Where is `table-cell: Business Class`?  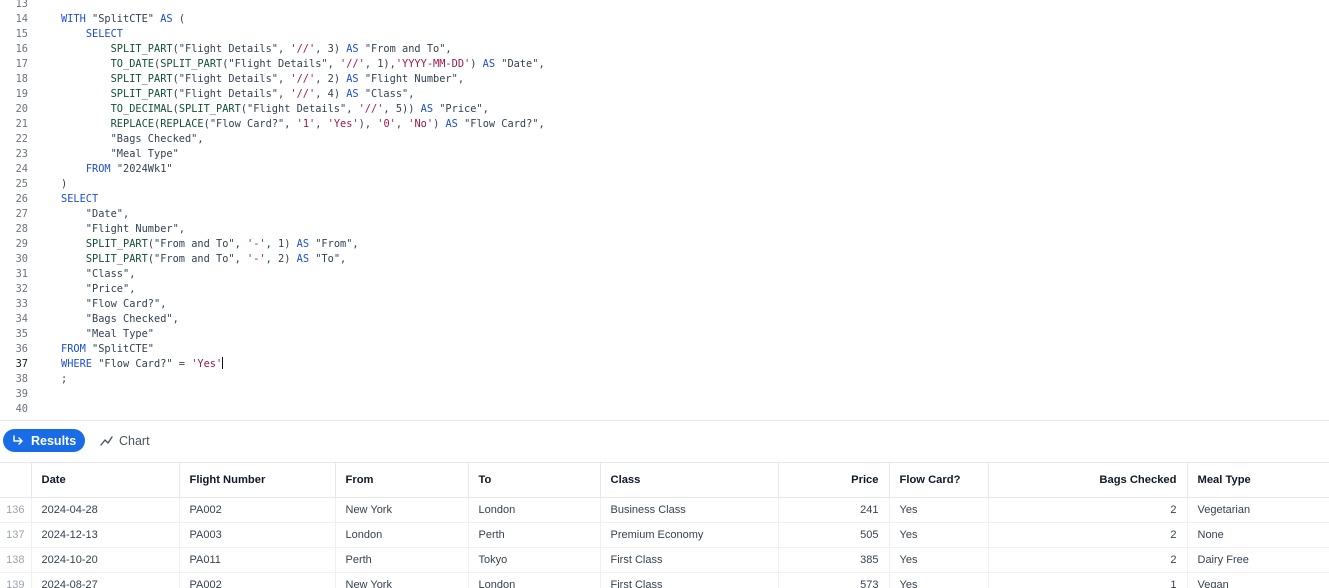 table-cell: Business Class is located at coordinates (689, 510).